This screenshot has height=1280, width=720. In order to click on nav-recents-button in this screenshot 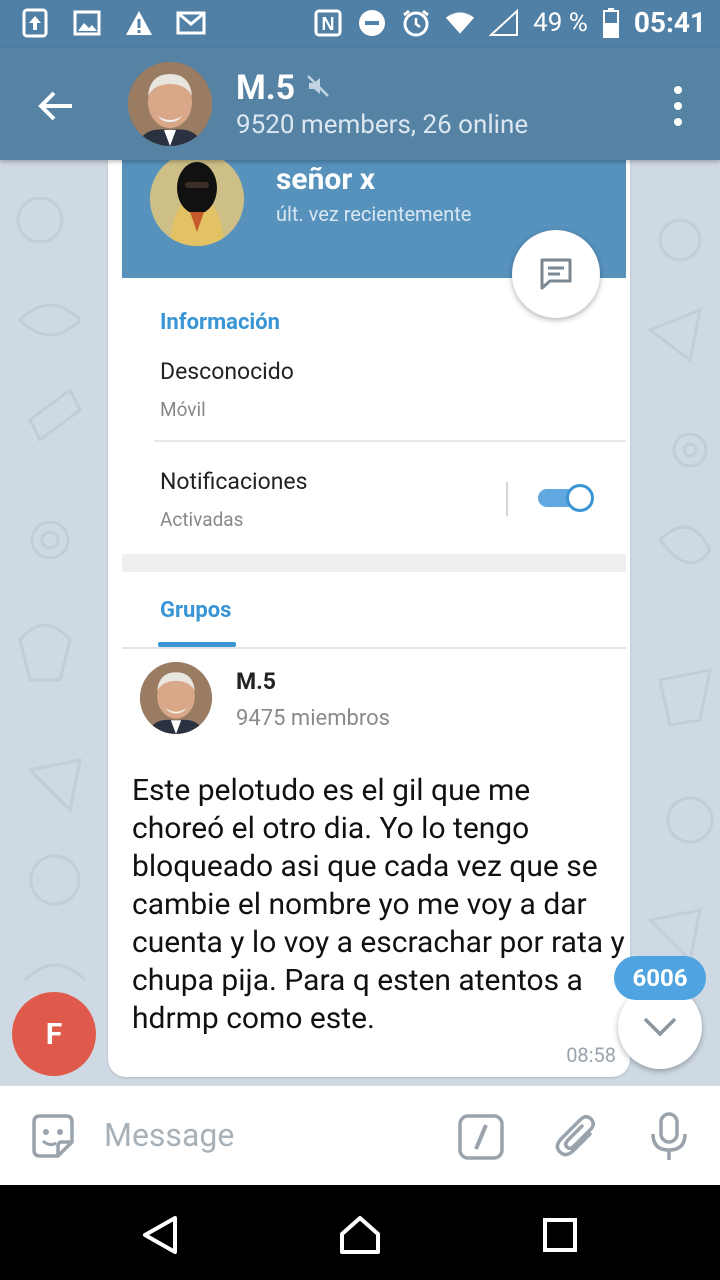, I will do `click(560, 1235)`.